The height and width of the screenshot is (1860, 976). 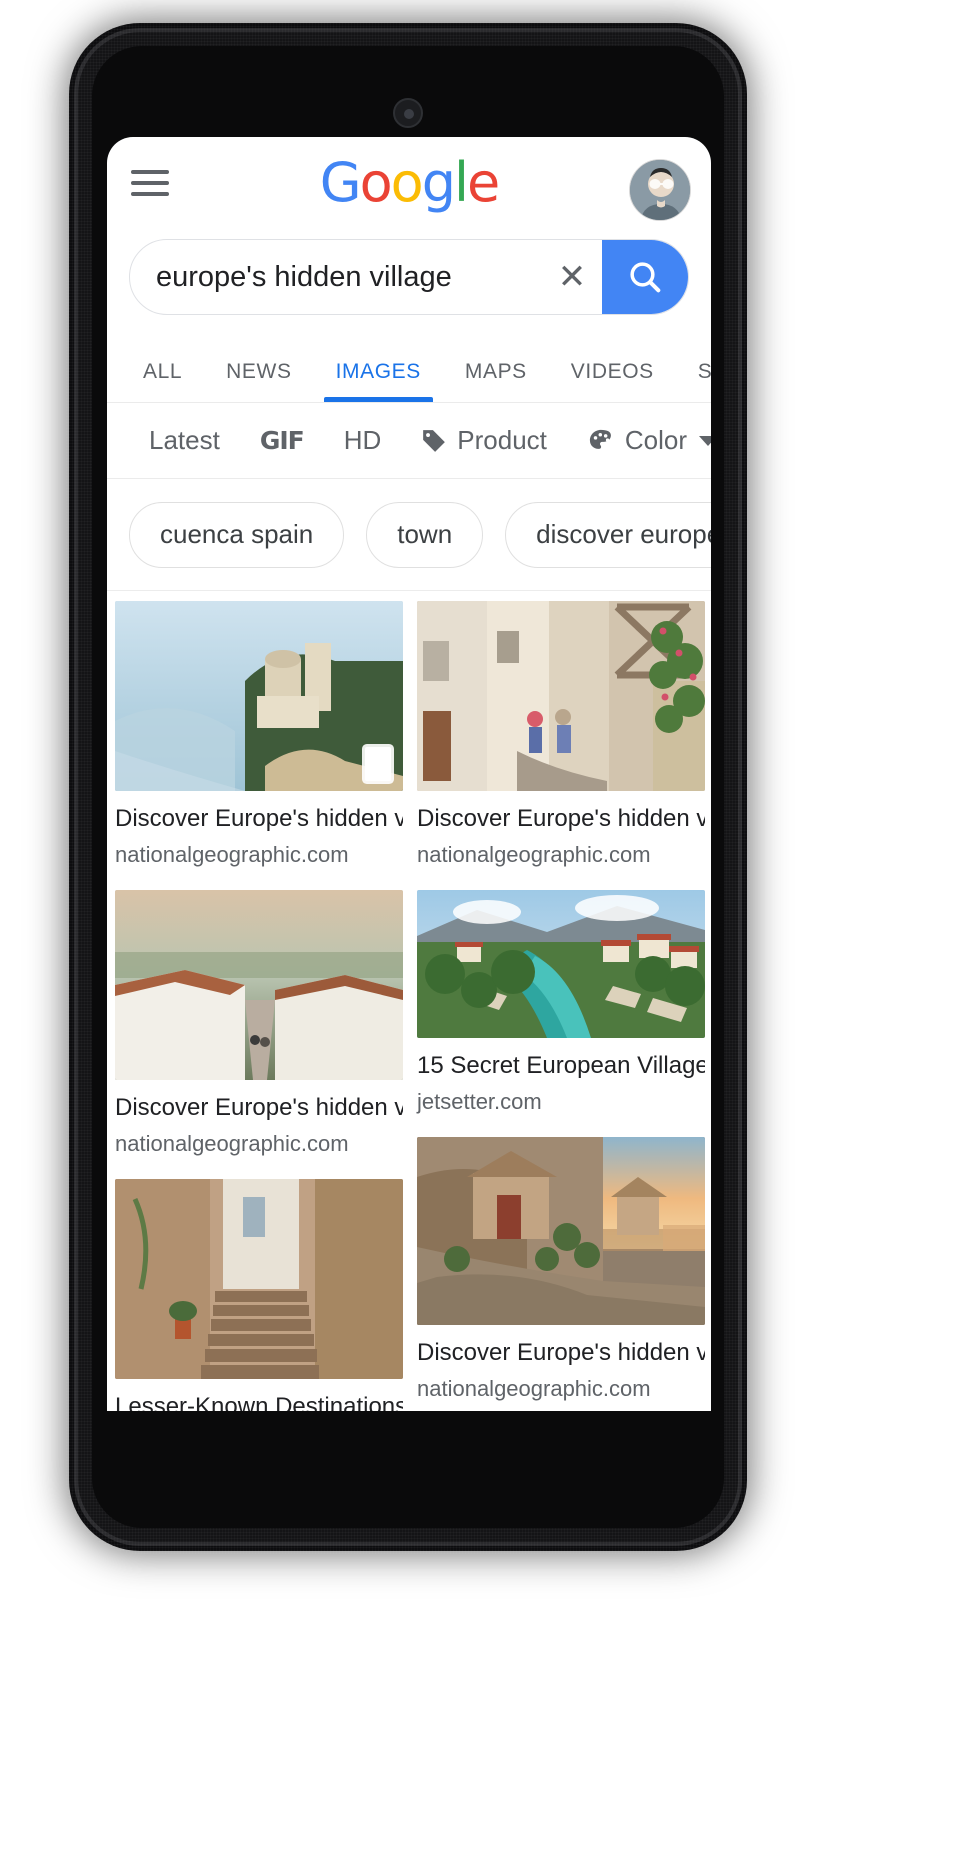 I want to click on tab-shopping: S, so click(x=693, y=381).